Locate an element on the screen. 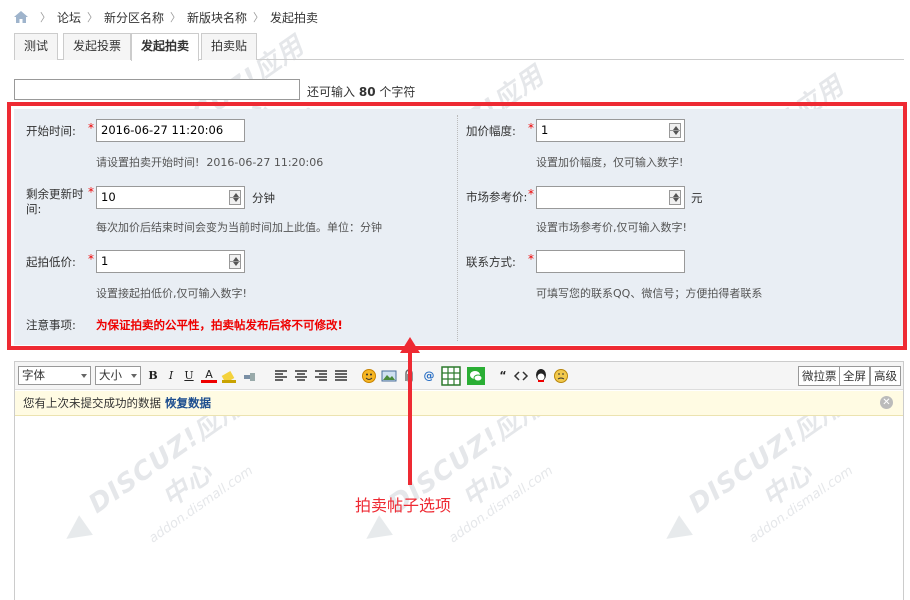 Image resolution: width=910 pixels, height=600 pixels. list-icon is located at coordinates (341, 376).